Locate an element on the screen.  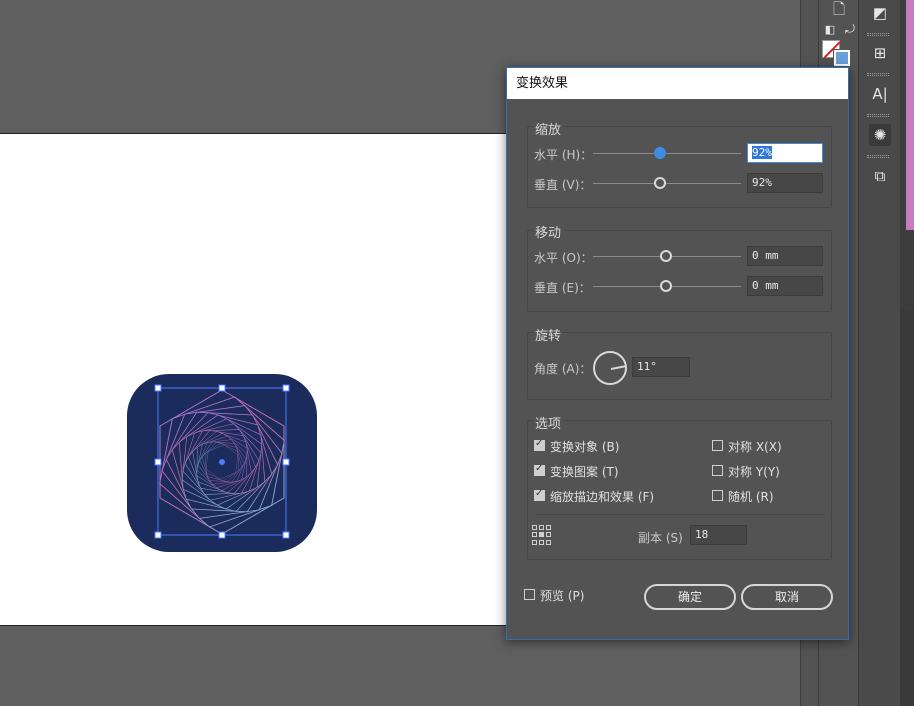
reflect-x-checkbox is located at coordinates (717, 445).